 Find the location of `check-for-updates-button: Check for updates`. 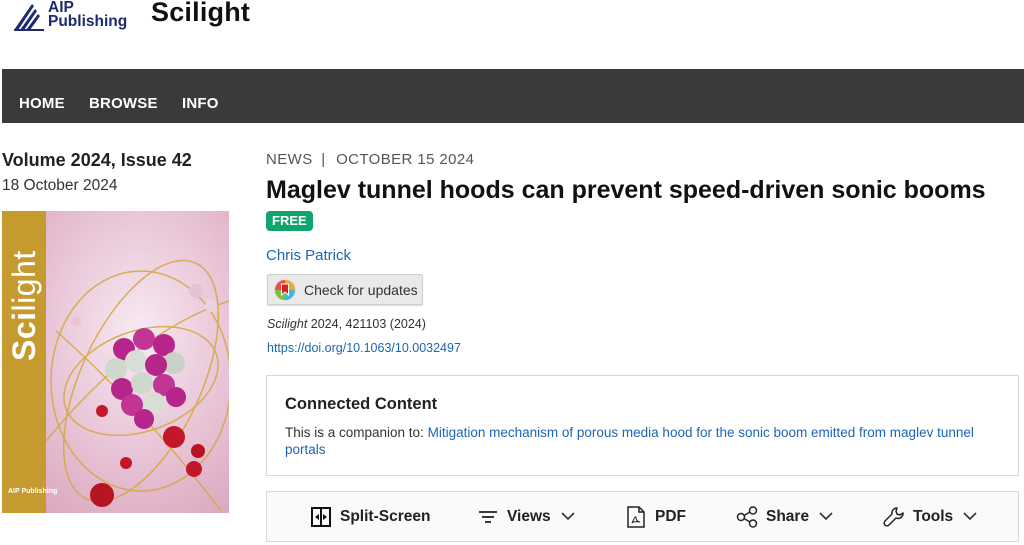

check-for-updates-button: Check for updates is located at coordinates (345, 289).